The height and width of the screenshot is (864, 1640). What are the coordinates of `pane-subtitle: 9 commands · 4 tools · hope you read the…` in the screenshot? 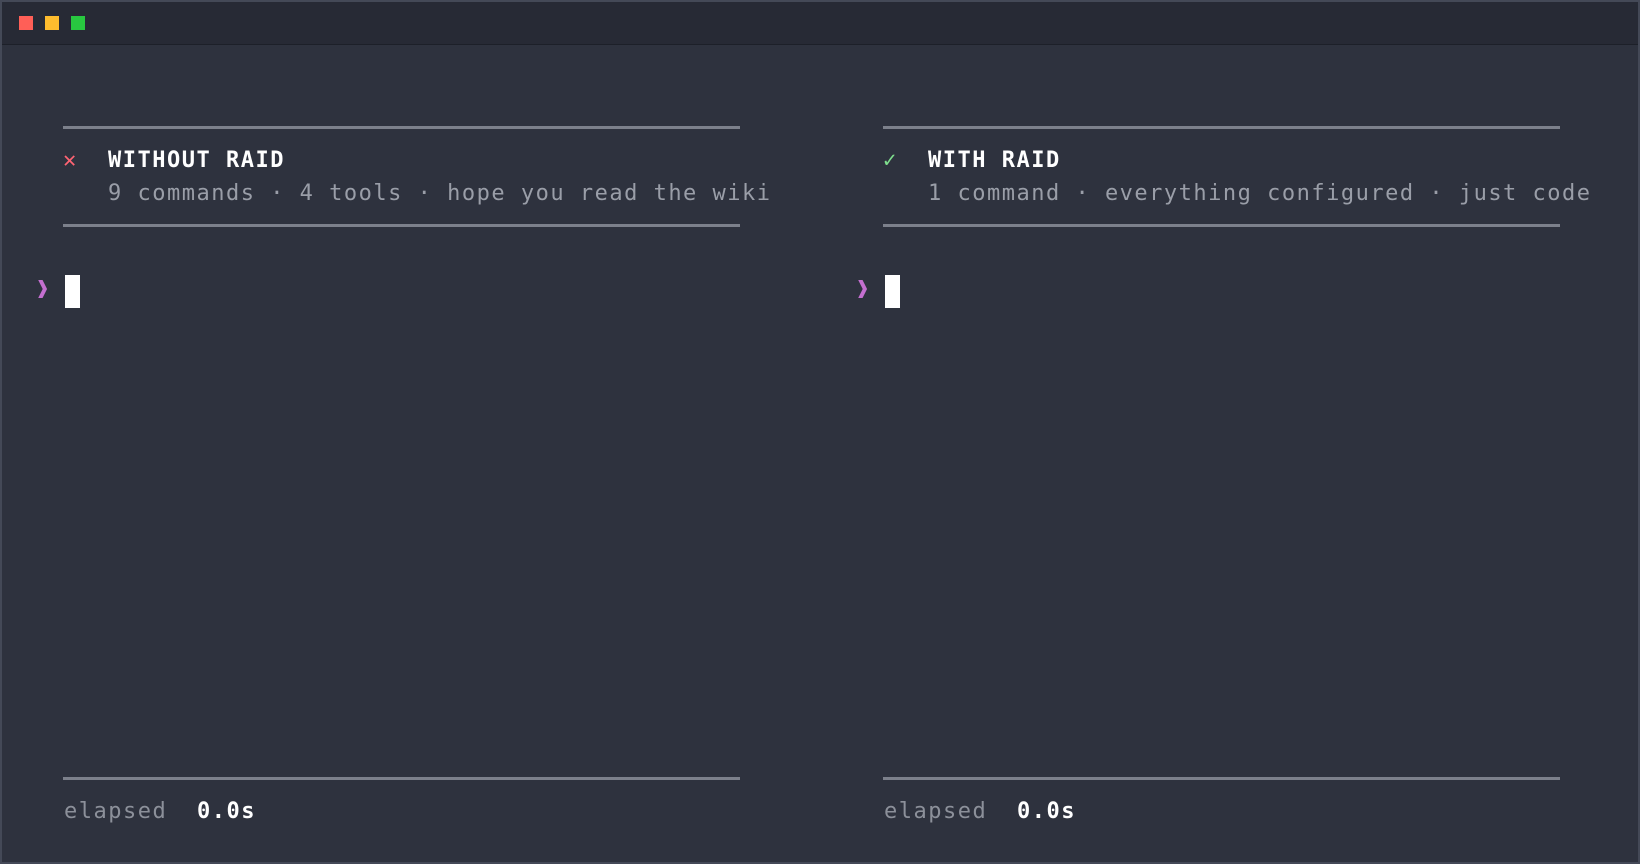 It's located at (440, 193).